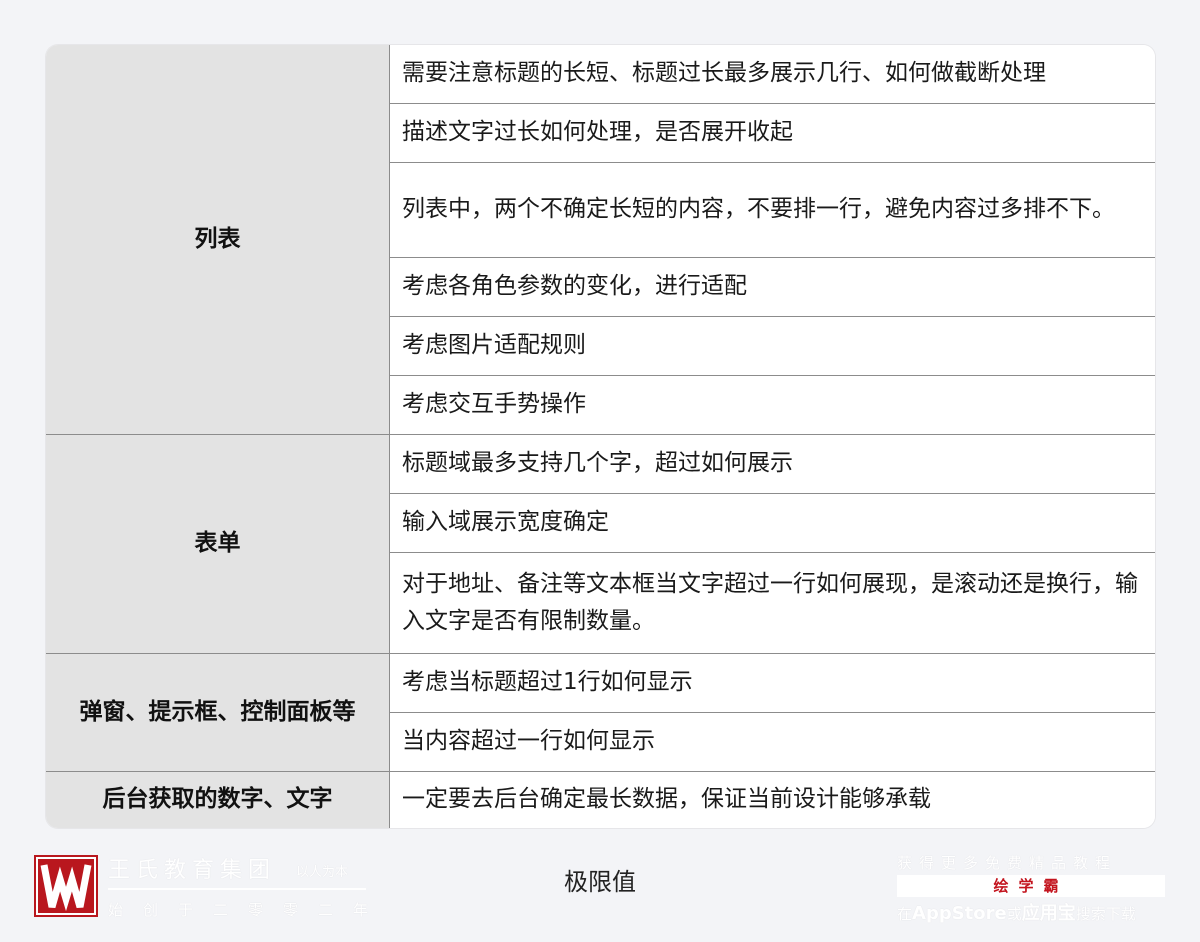  Describe the element at coordinates (1007, 863) in the screenshot. I see `promo-tagline: 获得更多免费精品教程` at that location.